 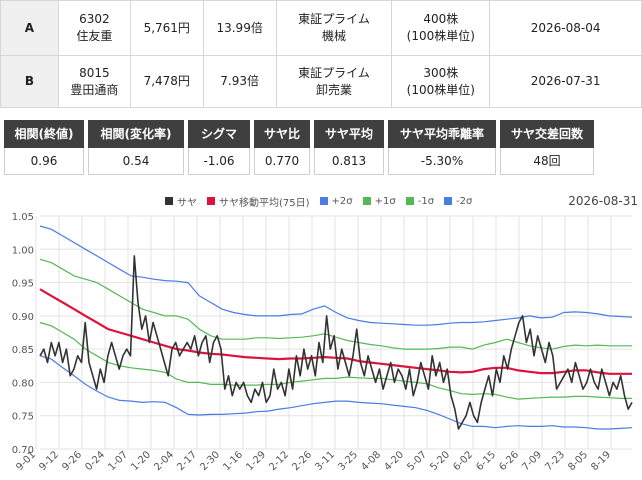 I want to click on stock-market: 東証プライム 卸売業, so click(x=334, y=81).